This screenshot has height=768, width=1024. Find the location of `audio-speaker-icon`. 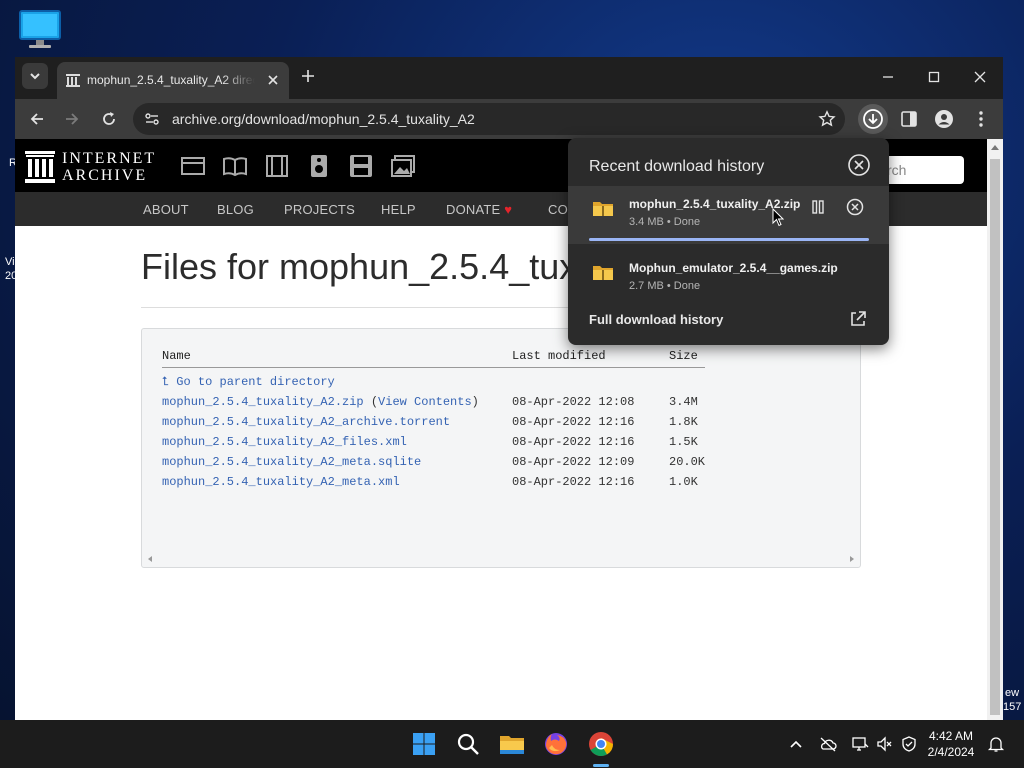

audio-speaker-icon is located at coordinates (319, 166).